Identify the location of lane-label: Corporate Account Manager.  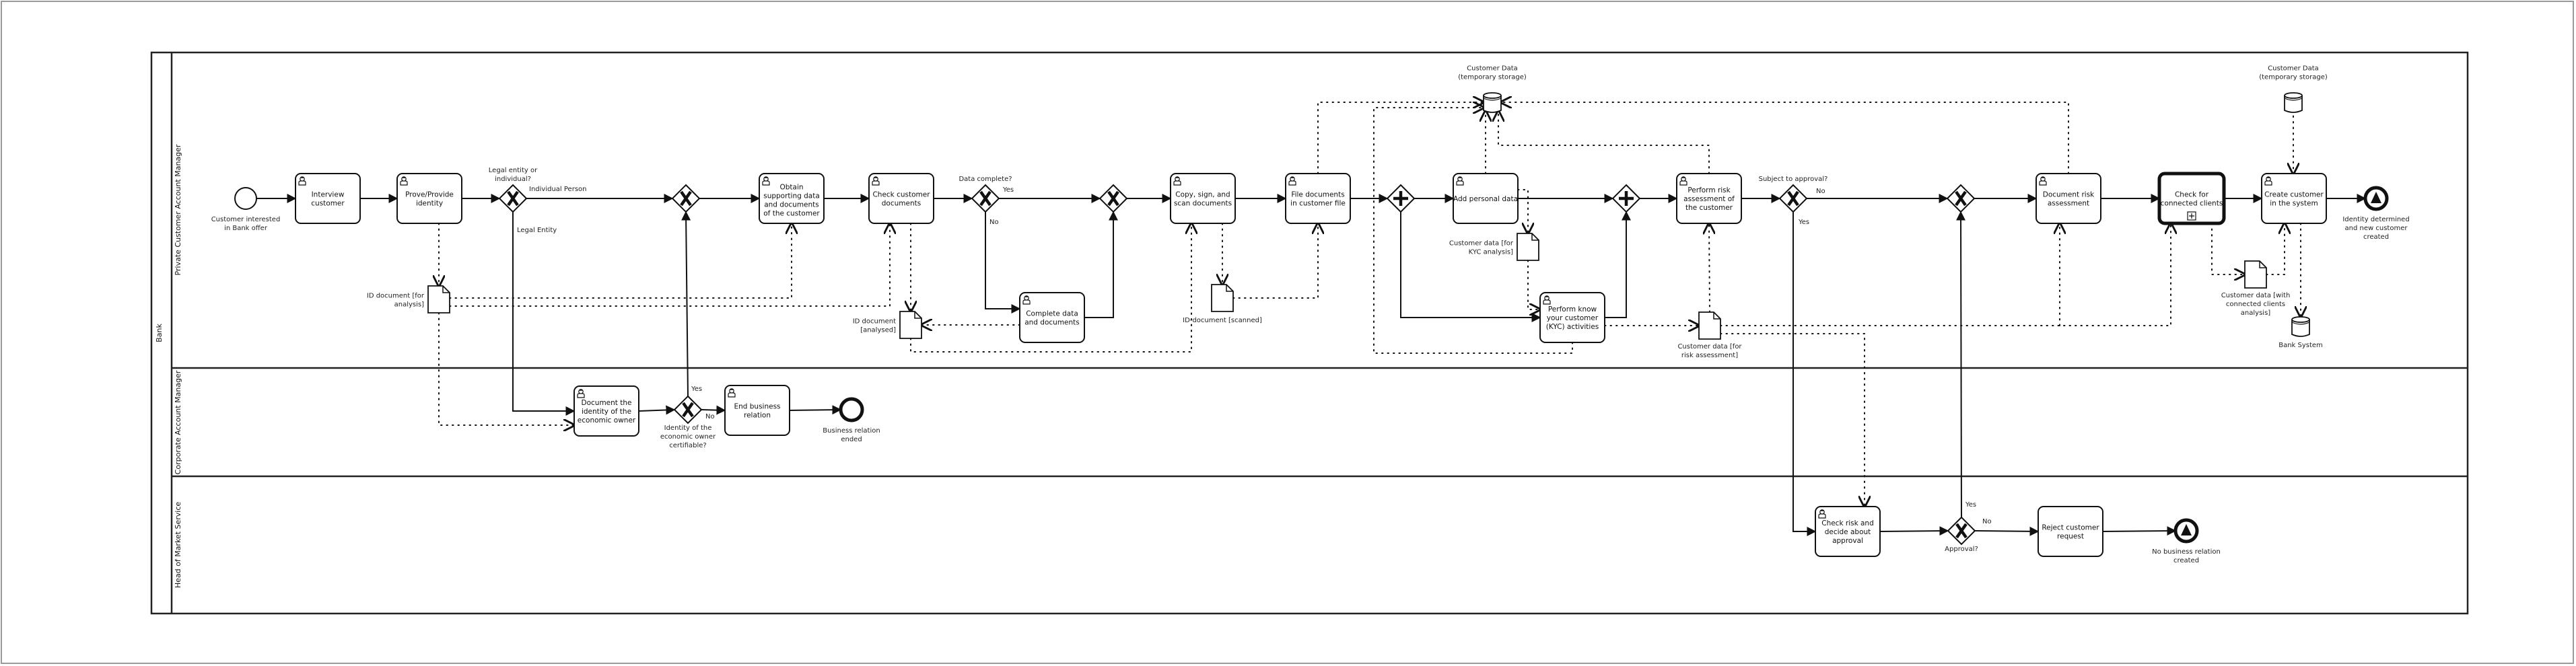
(178, 422).